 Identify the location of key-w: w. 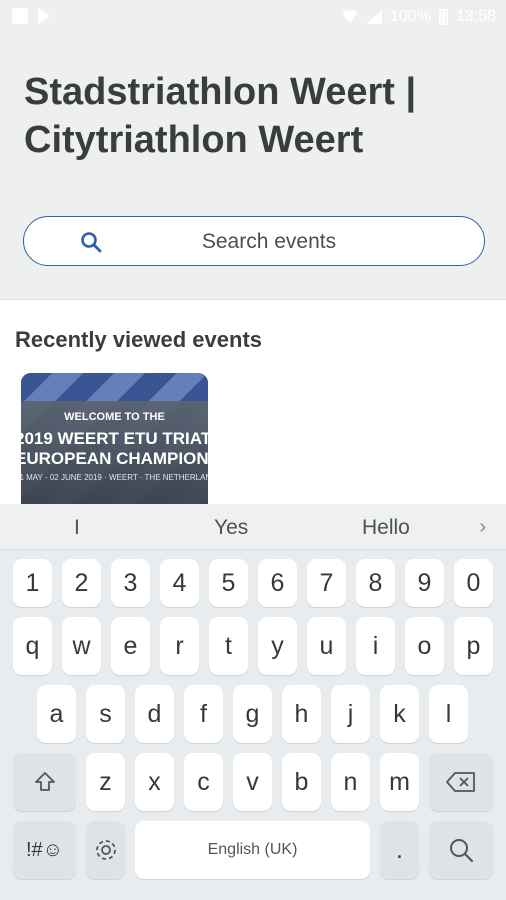
(81, 646).